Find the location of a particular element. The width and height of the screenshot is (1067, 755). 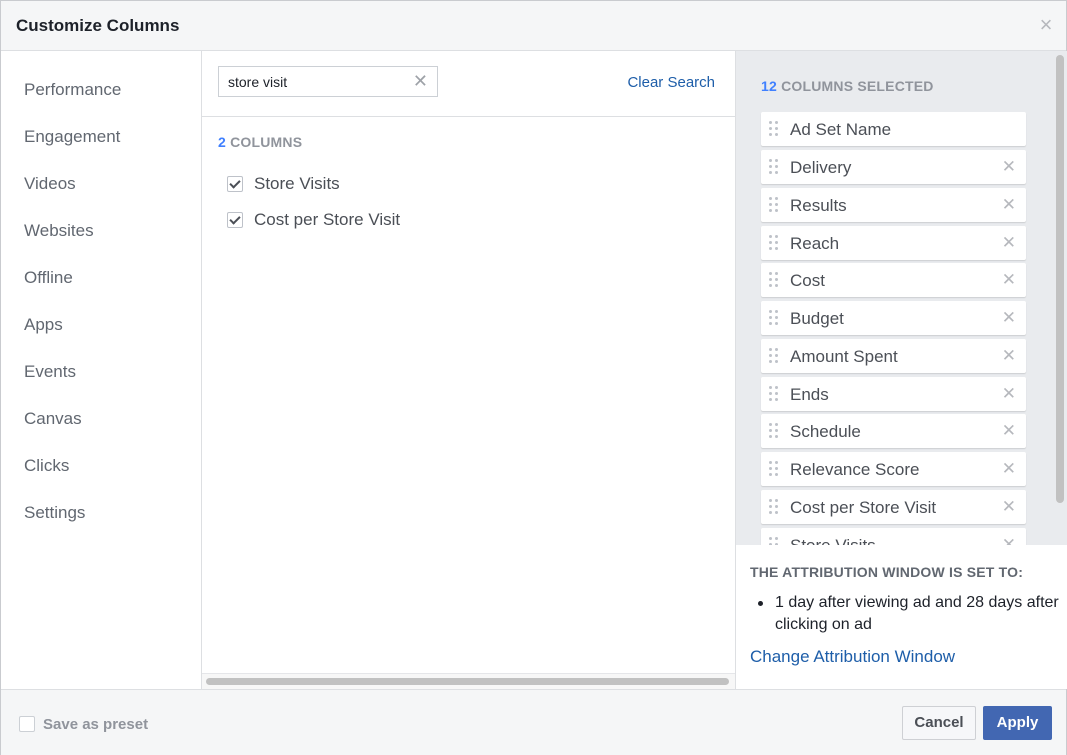

sidebar-item-performance: Performance is located at coordinates (72, 90).